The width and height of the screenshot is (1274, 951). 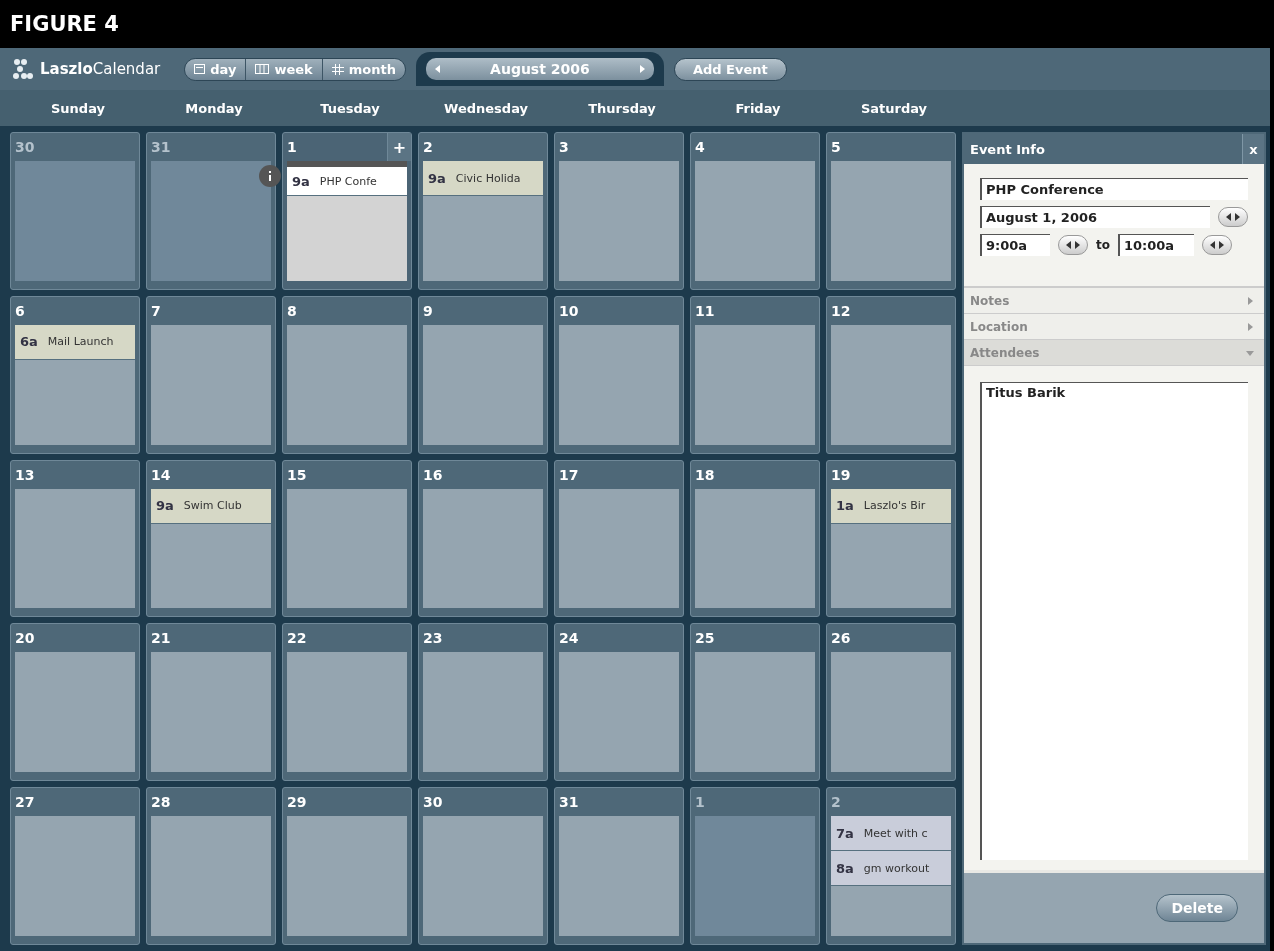 What do you see at coordinates (211, 374) in the screenshot?
I see `day-cell: 7` at bounding box center [211, 374].